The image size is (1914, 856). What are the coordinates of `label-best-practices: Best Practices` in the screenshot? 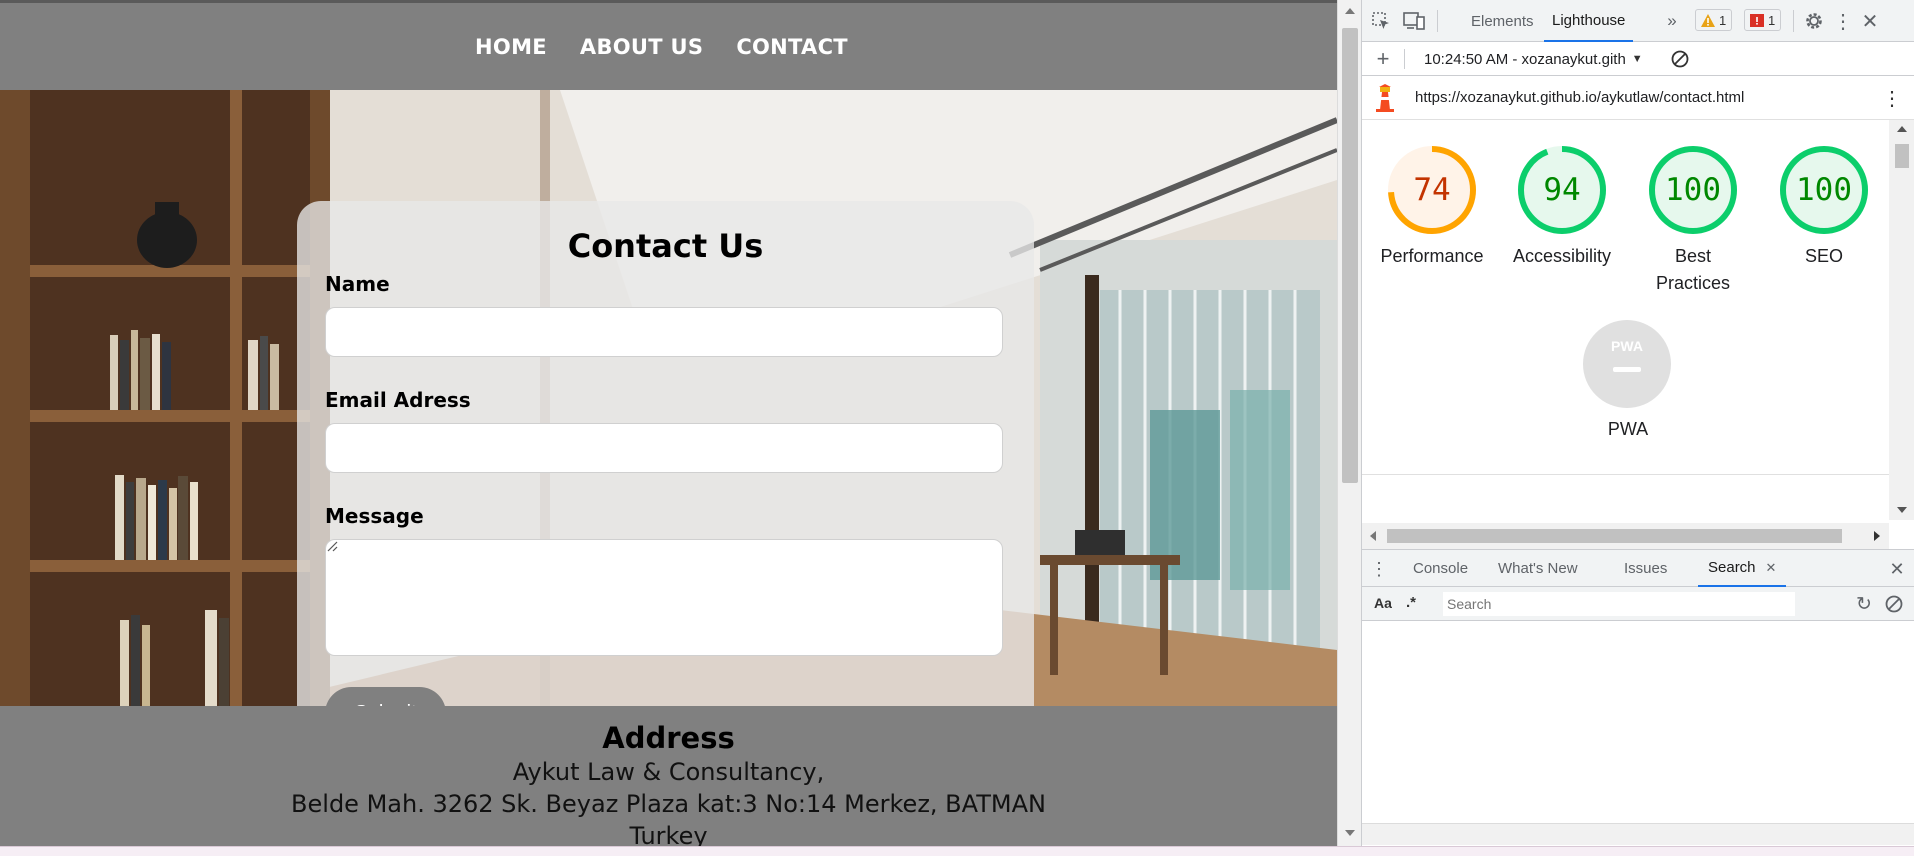 It's located at (1693, 269).